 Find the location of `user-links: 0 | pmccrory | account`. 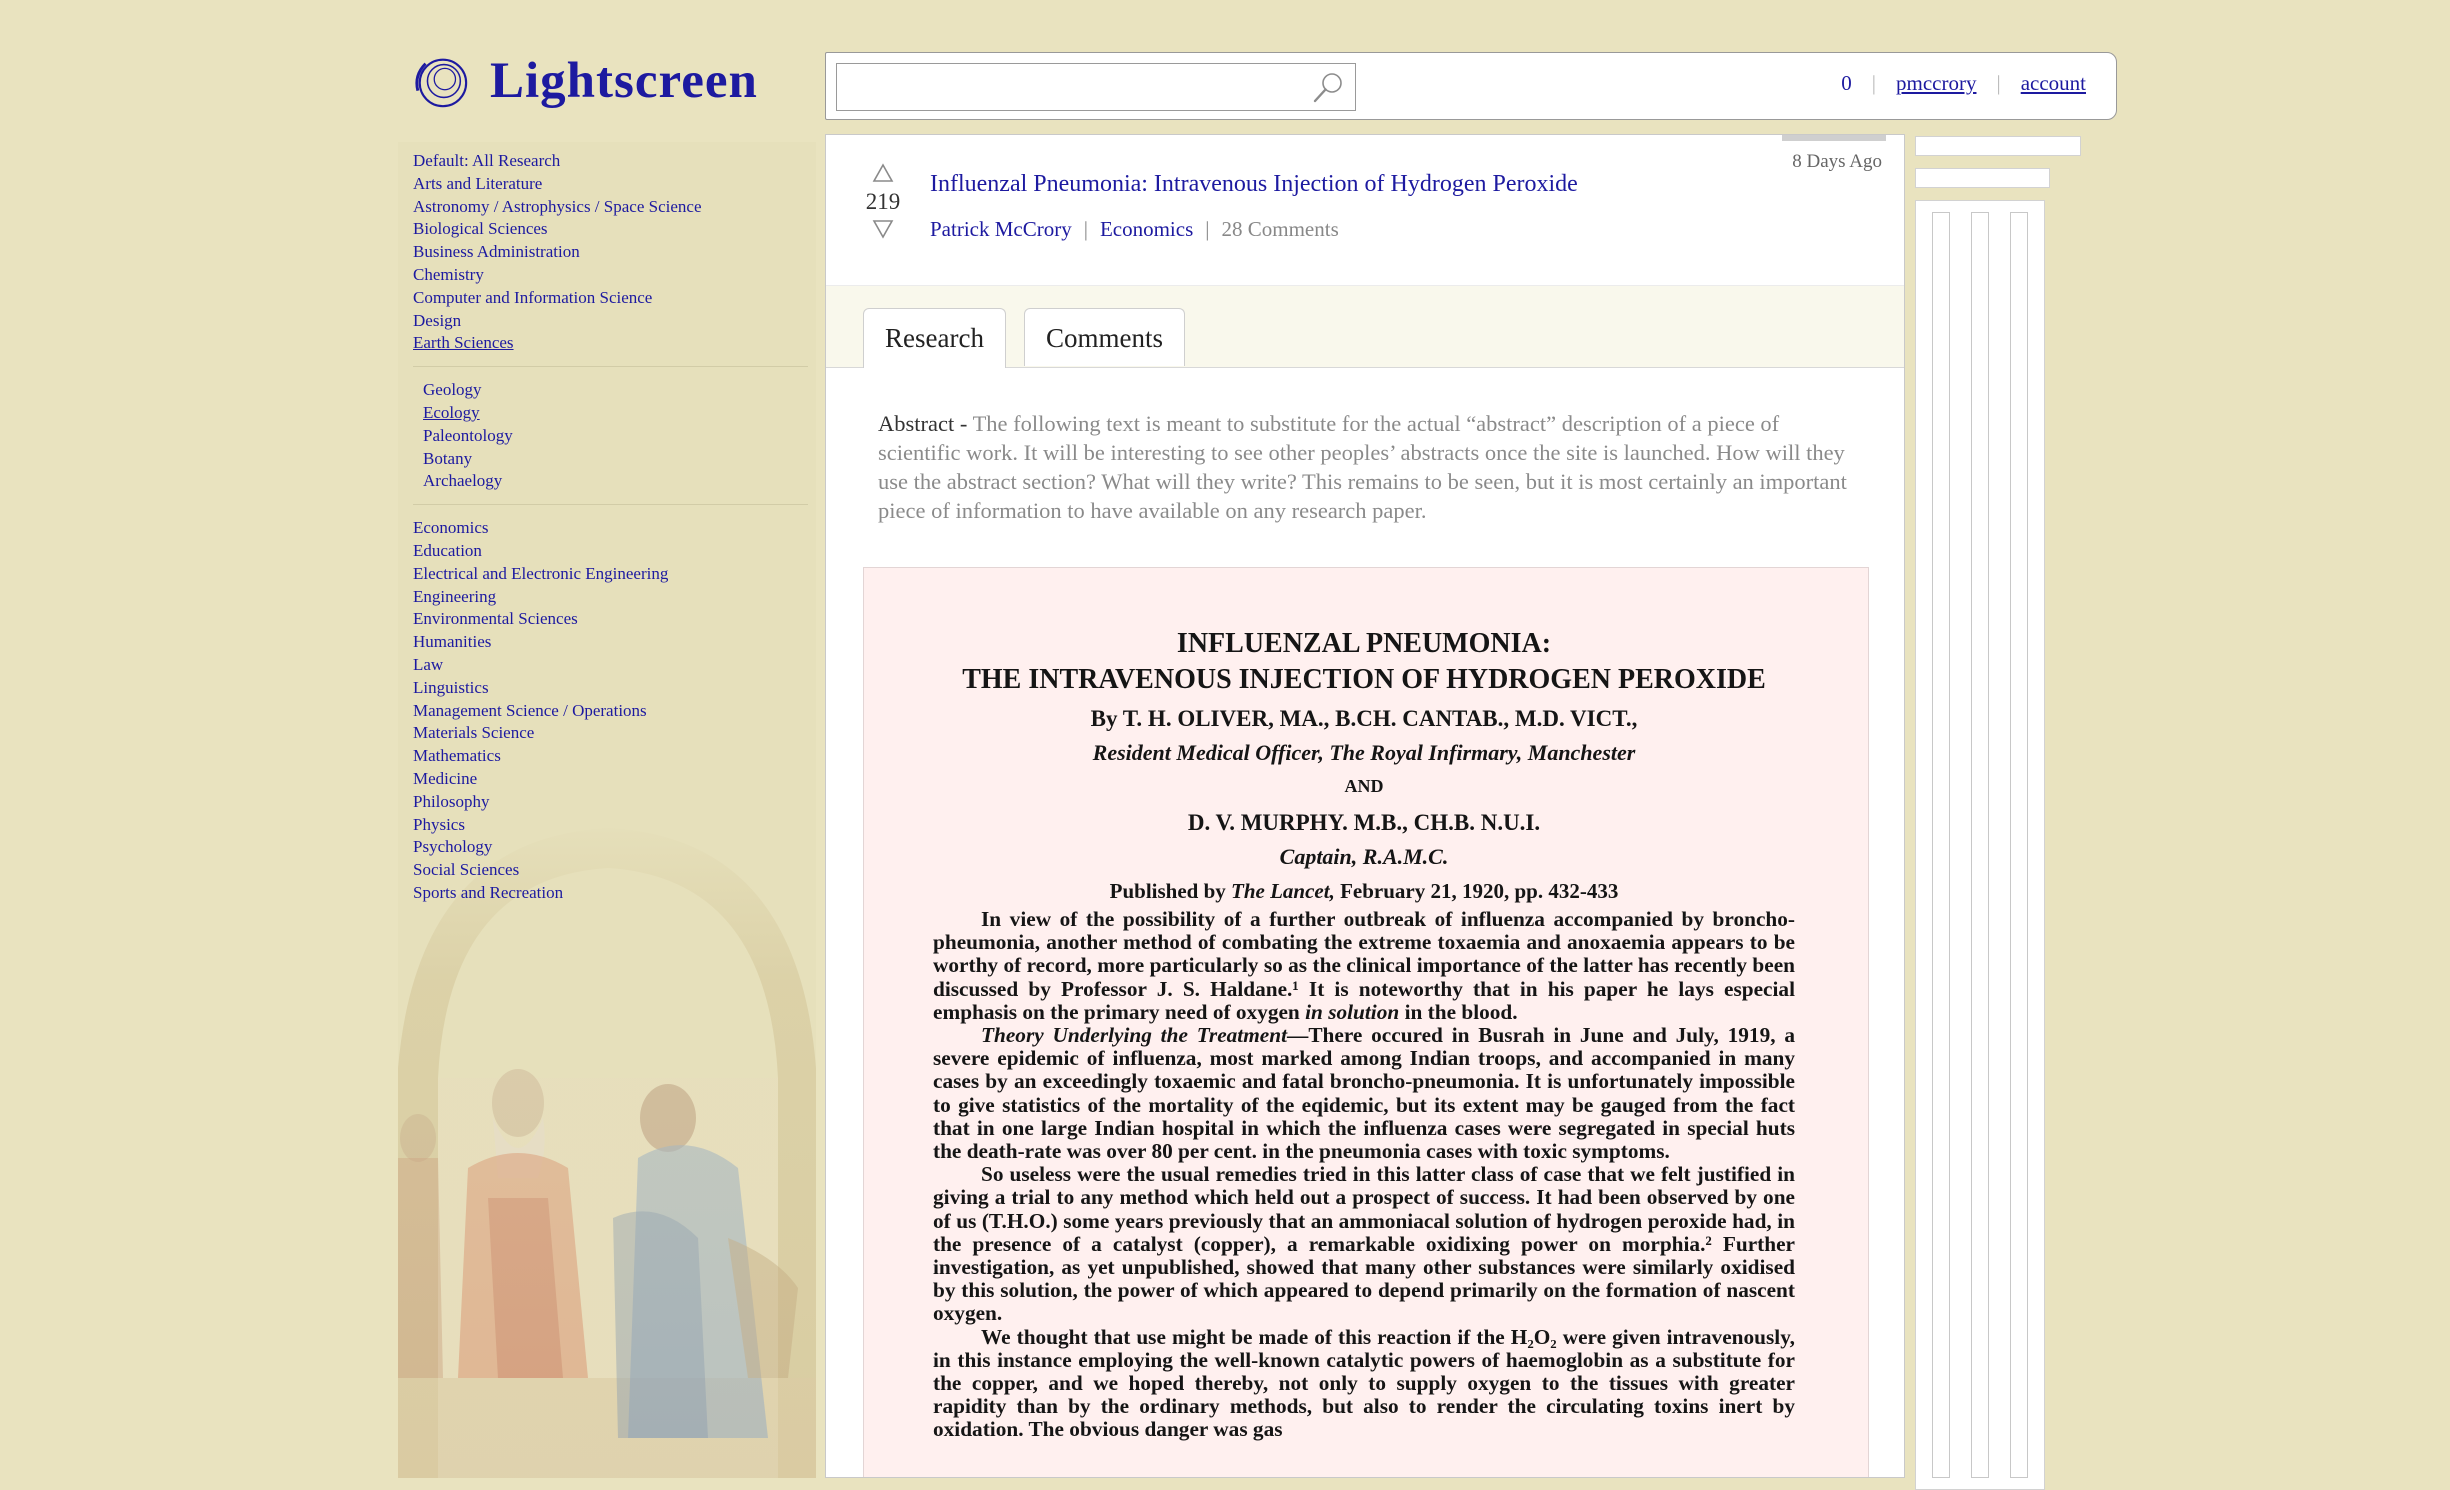

user-links: 0 | pmccrory | account is located at coordinates (1963, 83).